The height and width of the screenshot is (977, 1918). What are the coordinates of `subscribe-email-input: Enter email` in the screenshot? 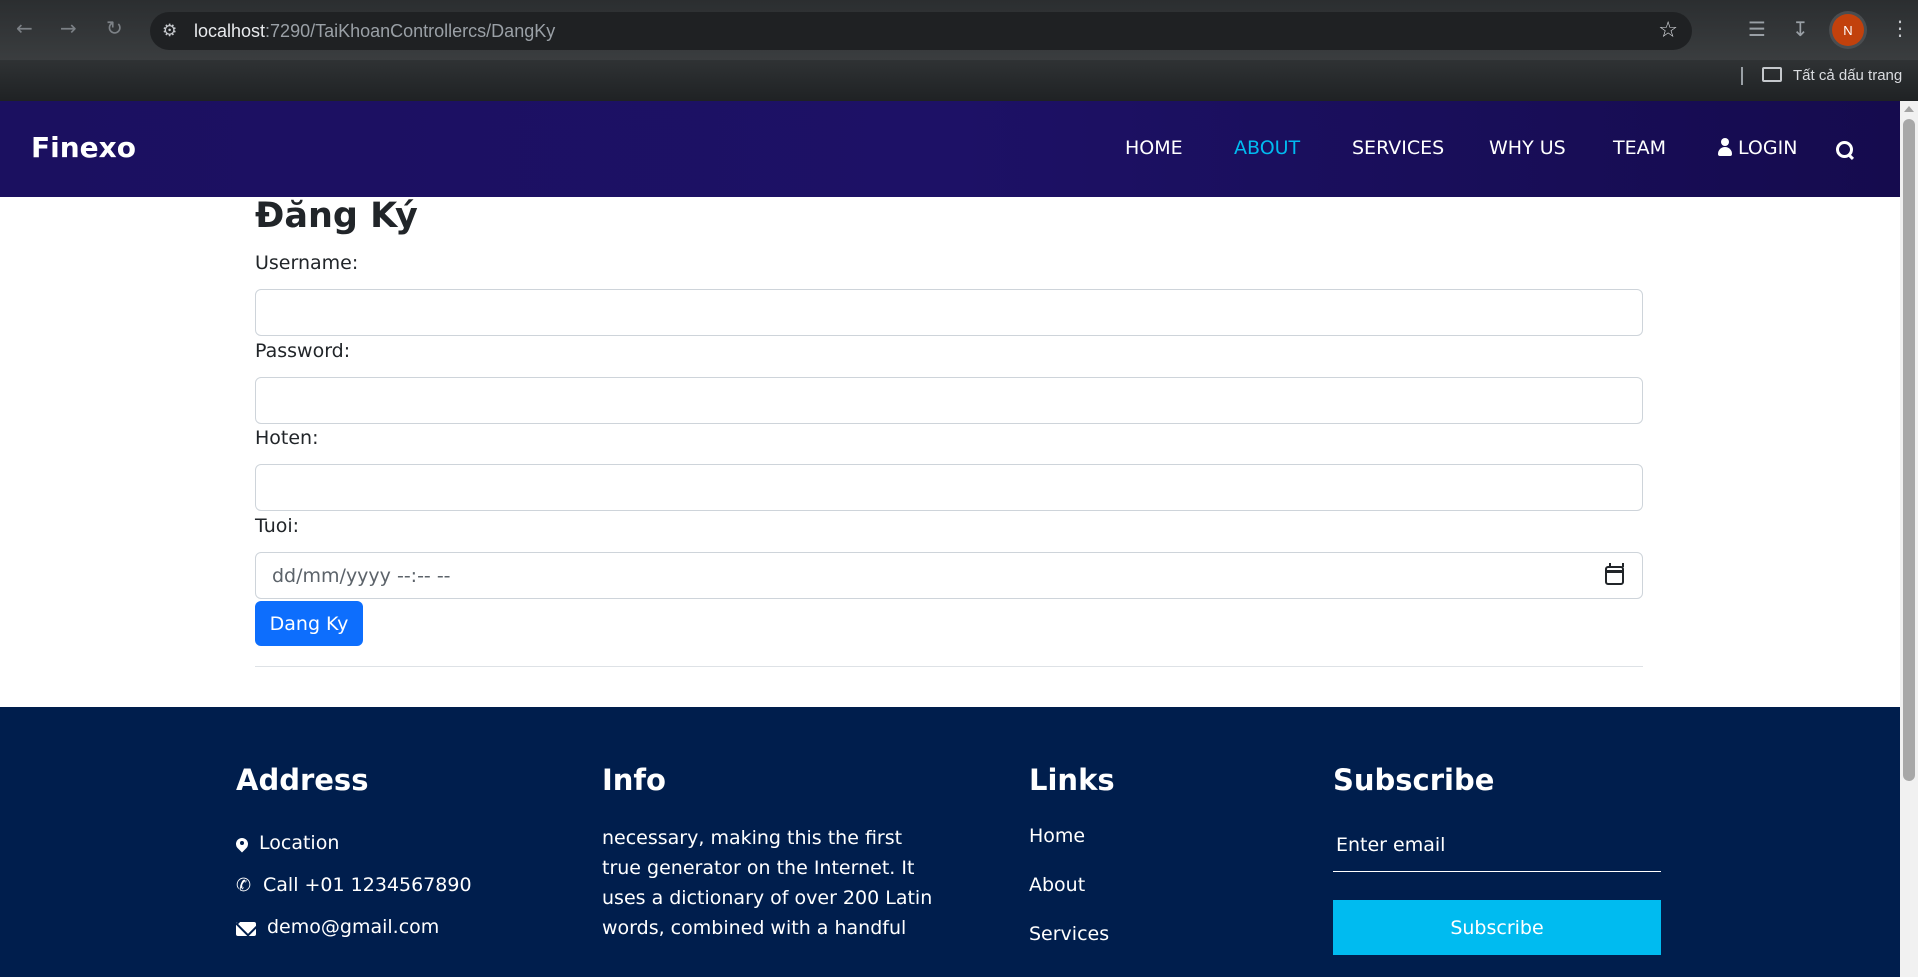 It's located at (1497, 852).